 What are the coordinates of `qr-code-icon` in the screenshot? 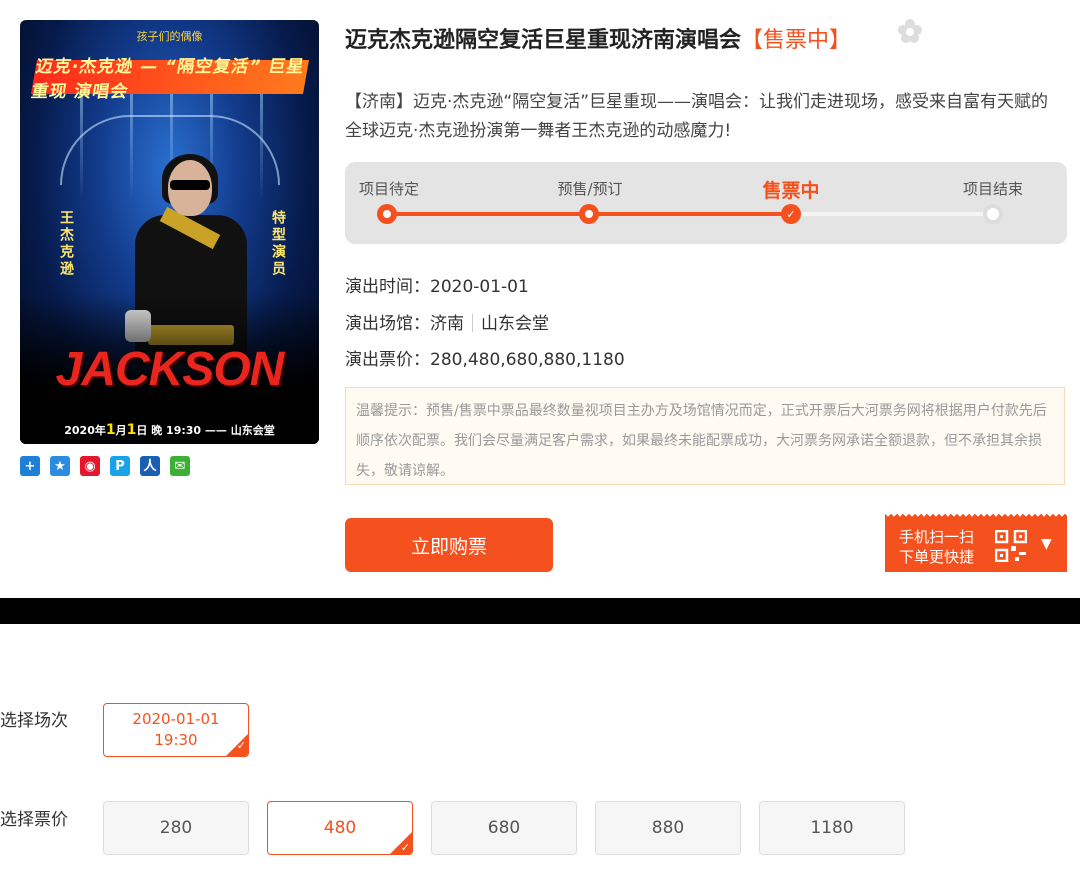 It's located at (1011, 546).